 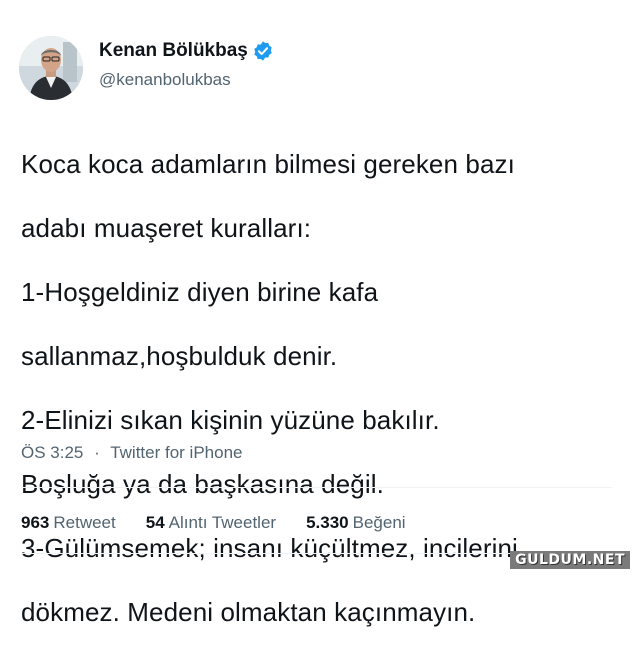 I want to click on divider, so click(x=316, y=487).